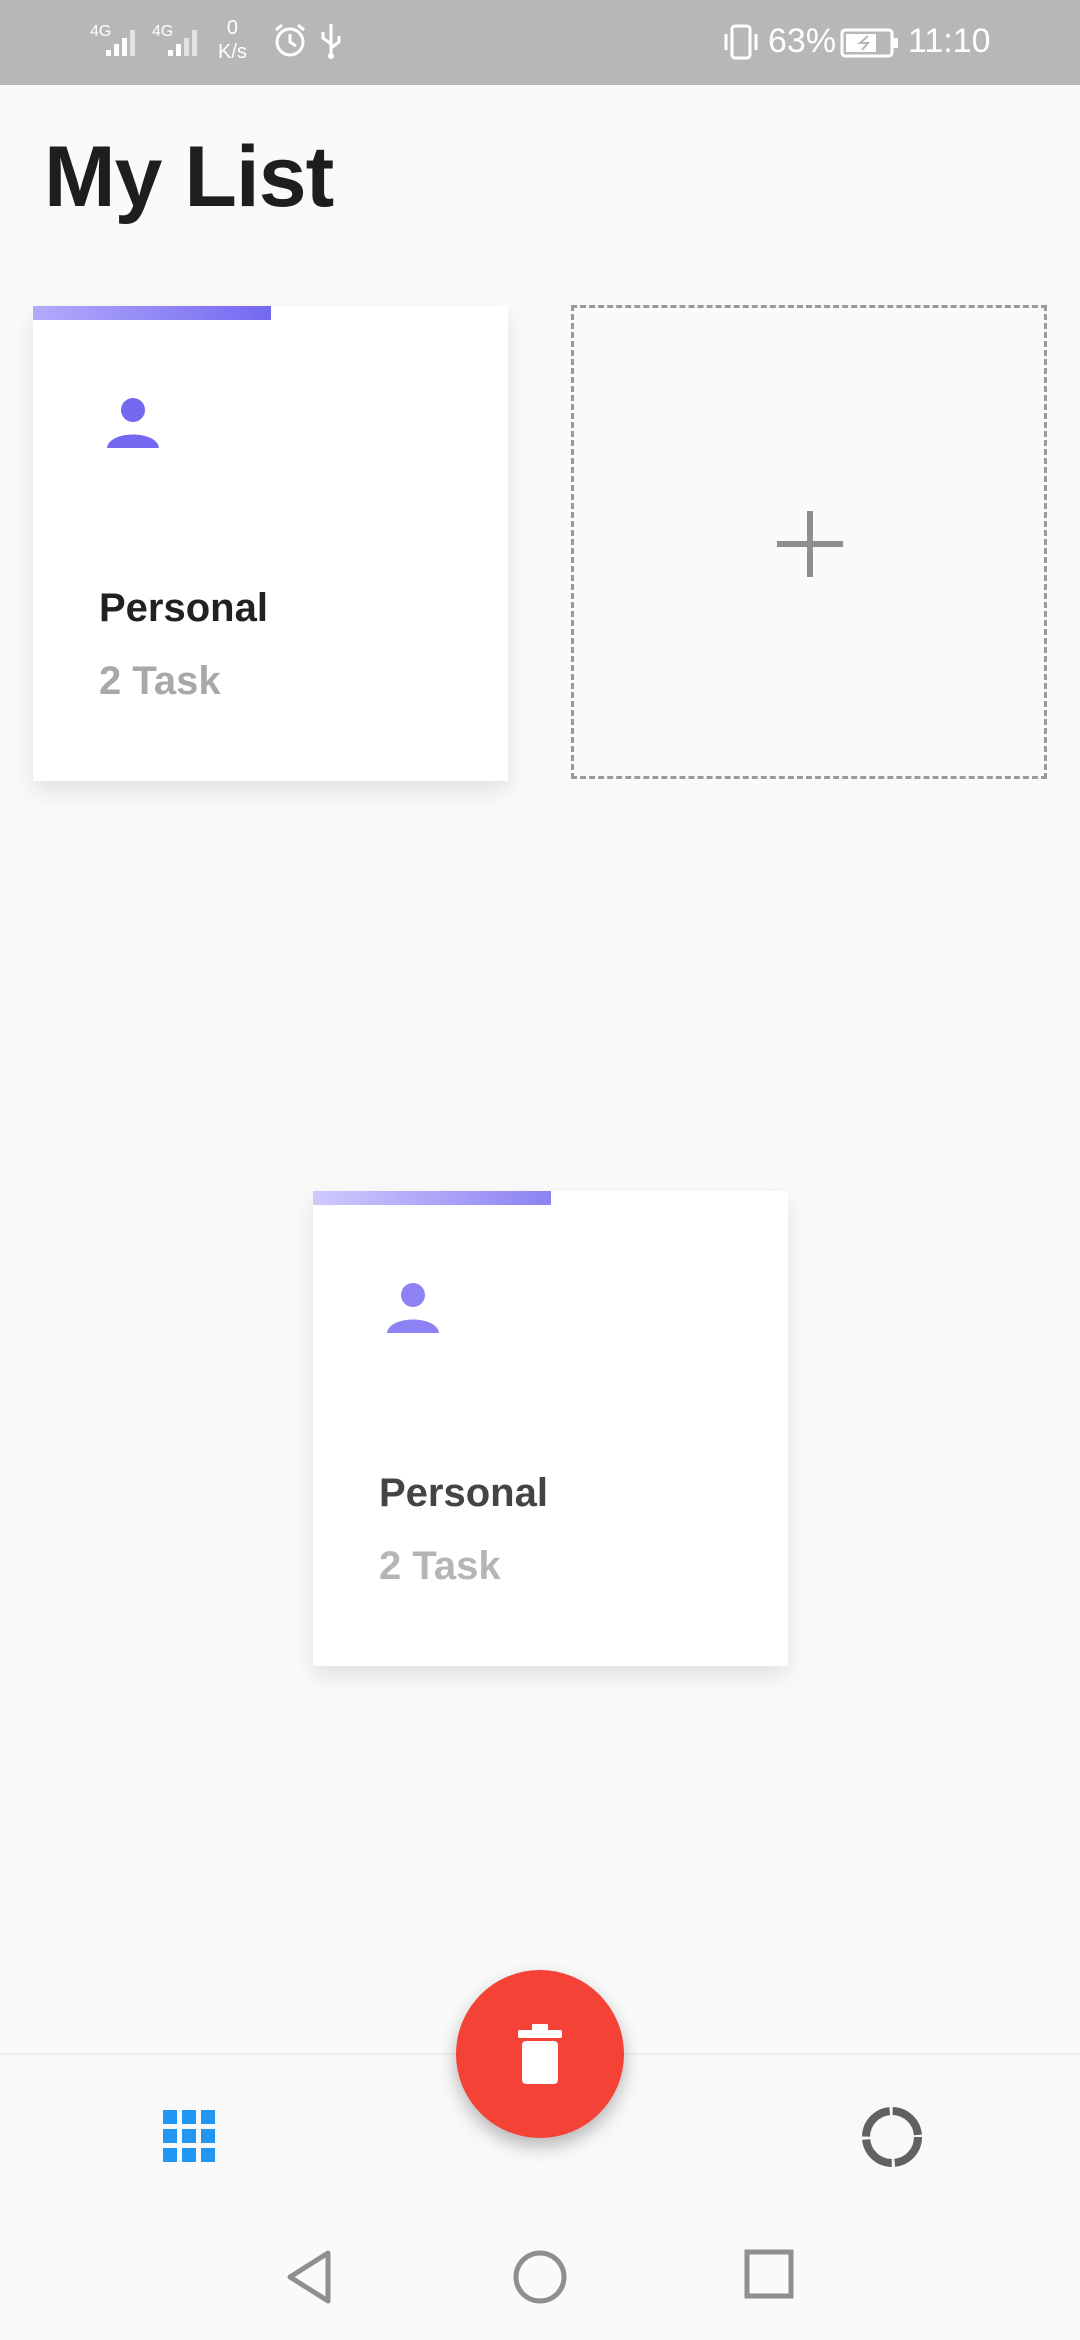  What do you see at coordinates (892, 2137) in the screenshot?
I see `progress-icon` at bounding box center [892, 2137].